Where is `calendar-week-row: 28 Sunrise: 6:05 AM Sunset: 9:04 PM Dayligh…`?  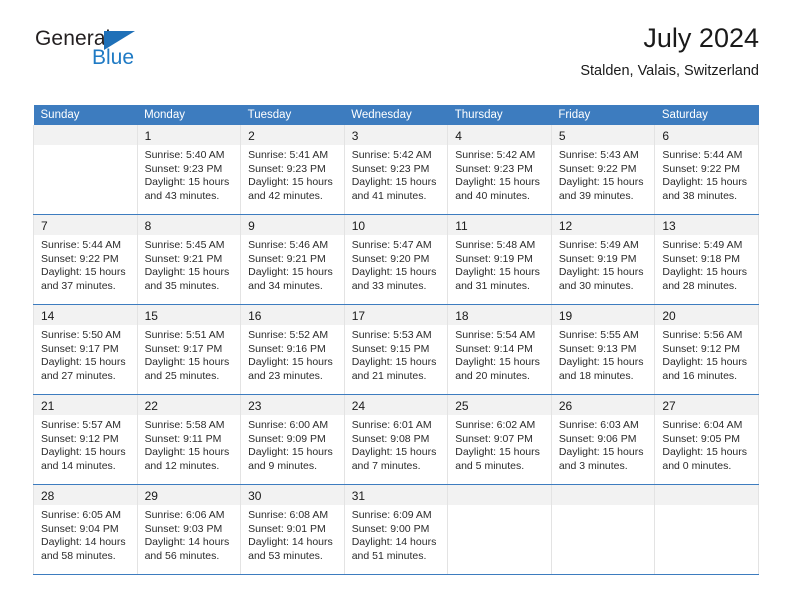
calendar-week-row: 28 Sunrise: 6:05 AM Sunset: 9:04 PM Dayligh… is located at coordinates (396, 529).